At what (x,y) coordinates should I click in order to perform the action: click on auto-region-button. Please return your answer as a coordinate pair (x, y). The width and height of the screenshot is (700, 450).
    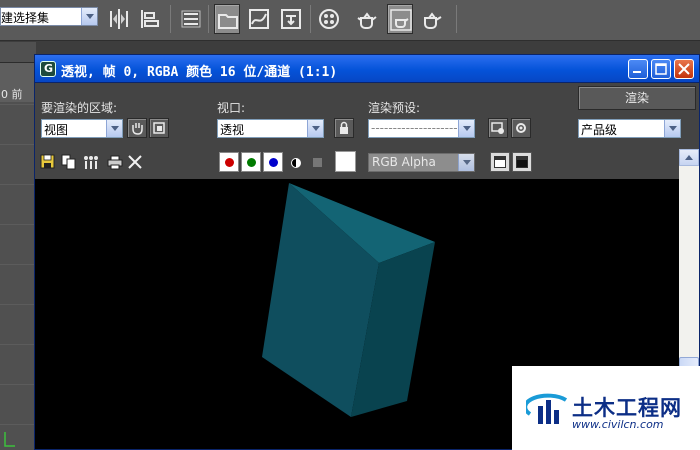
    Looking at the image, I should click on (159, 128).